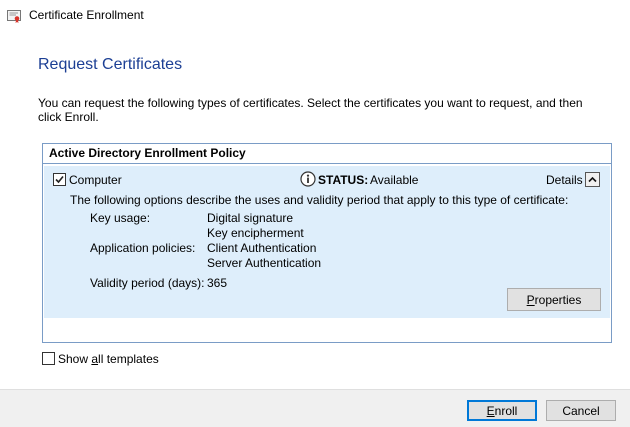 This screenshot has height=427, width=630. Describe the element at coordinates (128, 359) in the screenshot. I see `show-all-text: ll templates` at that location.